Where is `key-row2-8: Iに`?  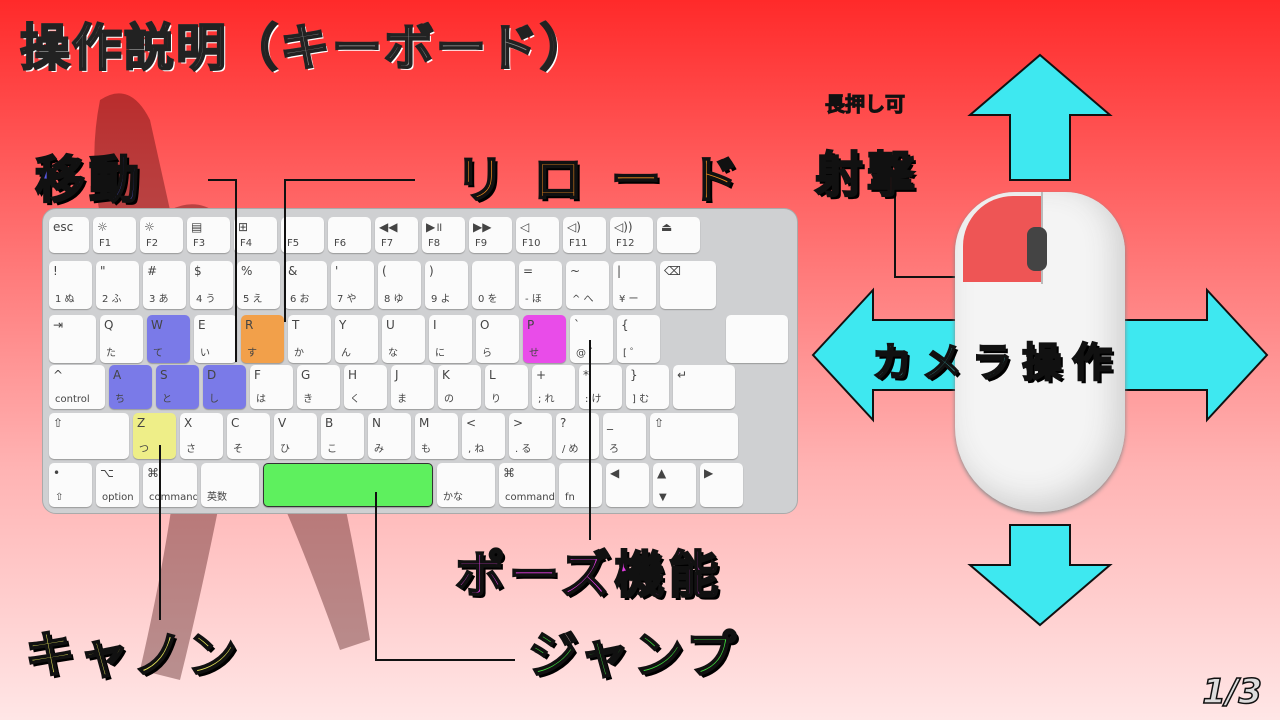
key-row2-8: Iに is located at coordinates (450, 339).